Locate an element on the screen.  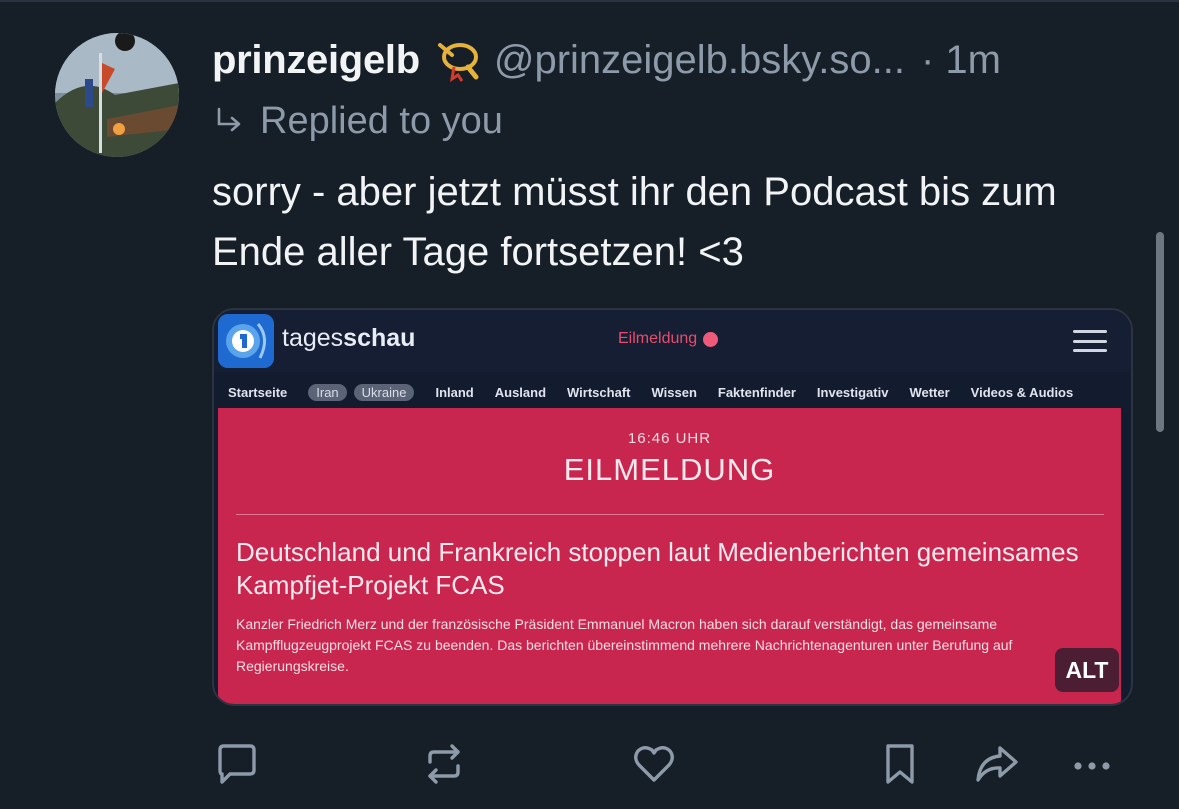
nav-faktenfinder: Faktenfinder is located at coordinates (756, 392).